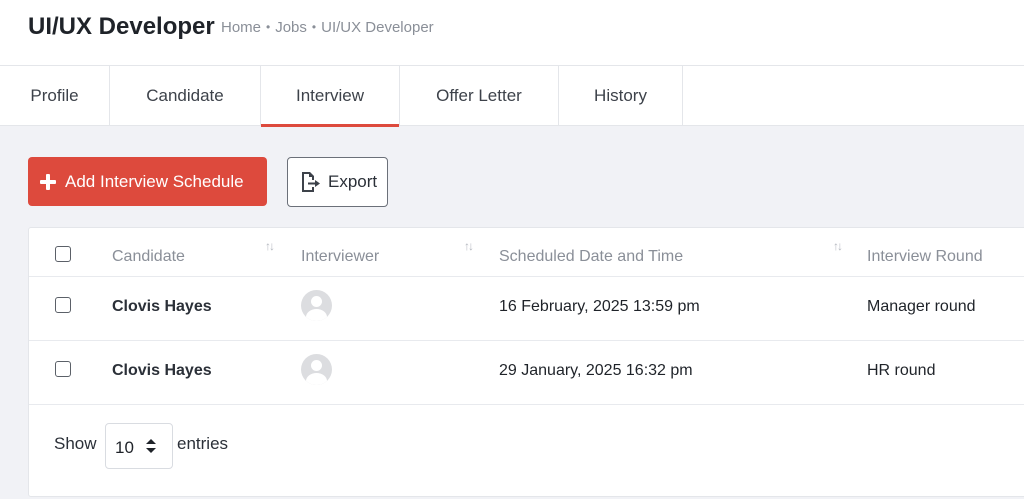 The image size is (1024, 499). Describe the element at coordinates (469, 246) in the screenshot. I see `sort-interviewer-icon: ↑↓` at that location.